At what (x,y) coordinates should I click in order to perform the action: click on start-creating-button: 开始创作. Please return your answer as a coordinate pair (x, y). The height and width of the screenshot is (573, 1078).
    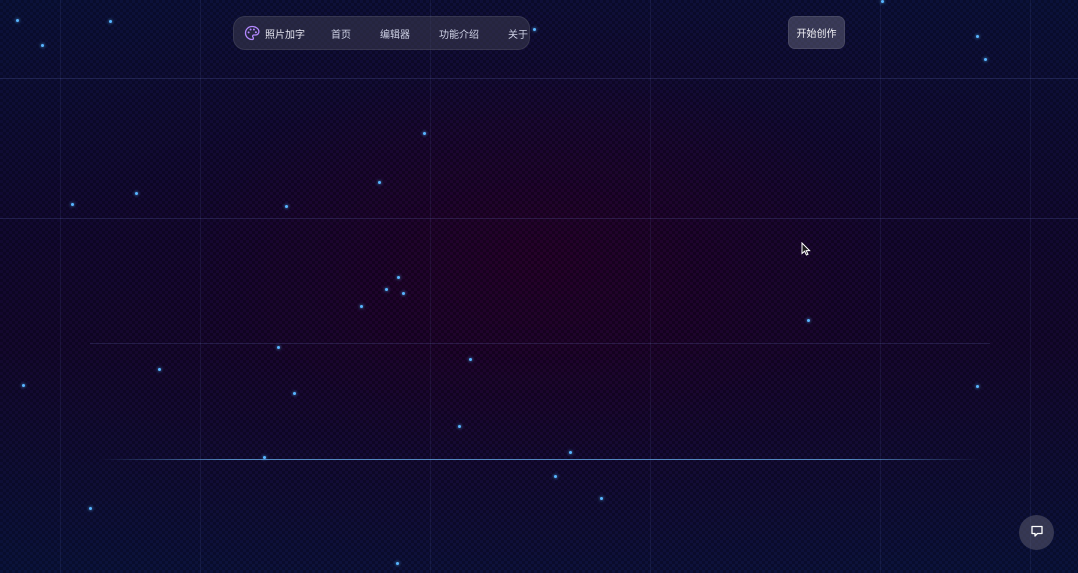
    Looking at the image, I should click on (816, 32).